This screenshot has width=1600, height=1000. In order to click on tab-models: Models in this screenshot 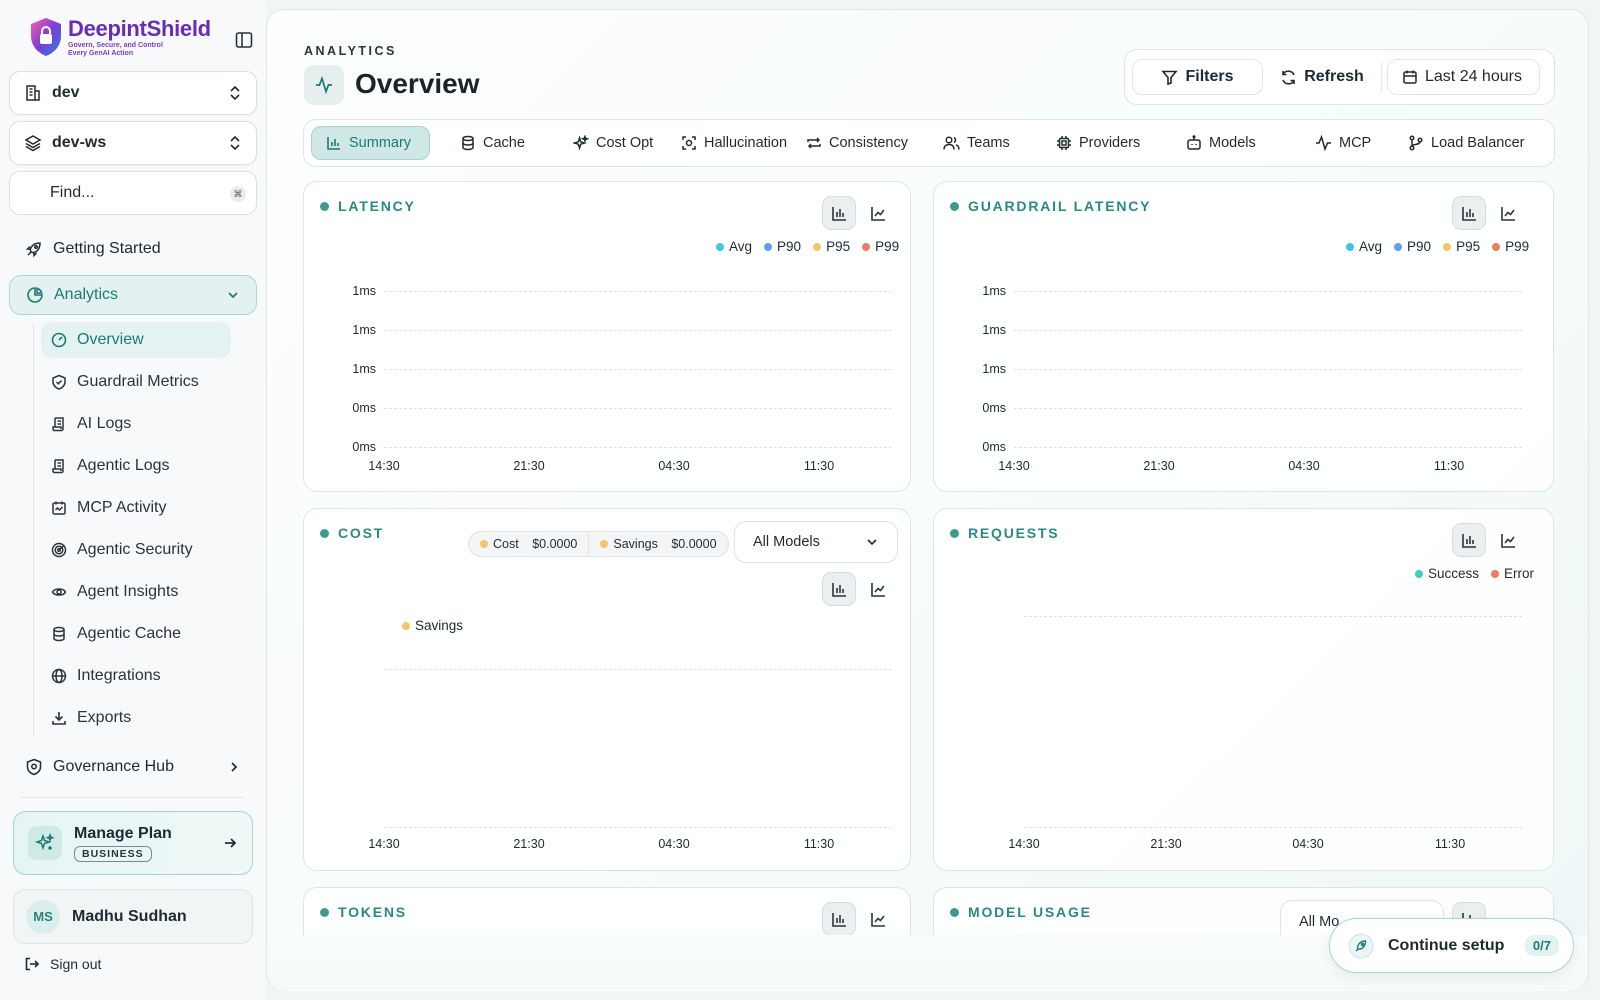, I will do `click(1221, 143)`.